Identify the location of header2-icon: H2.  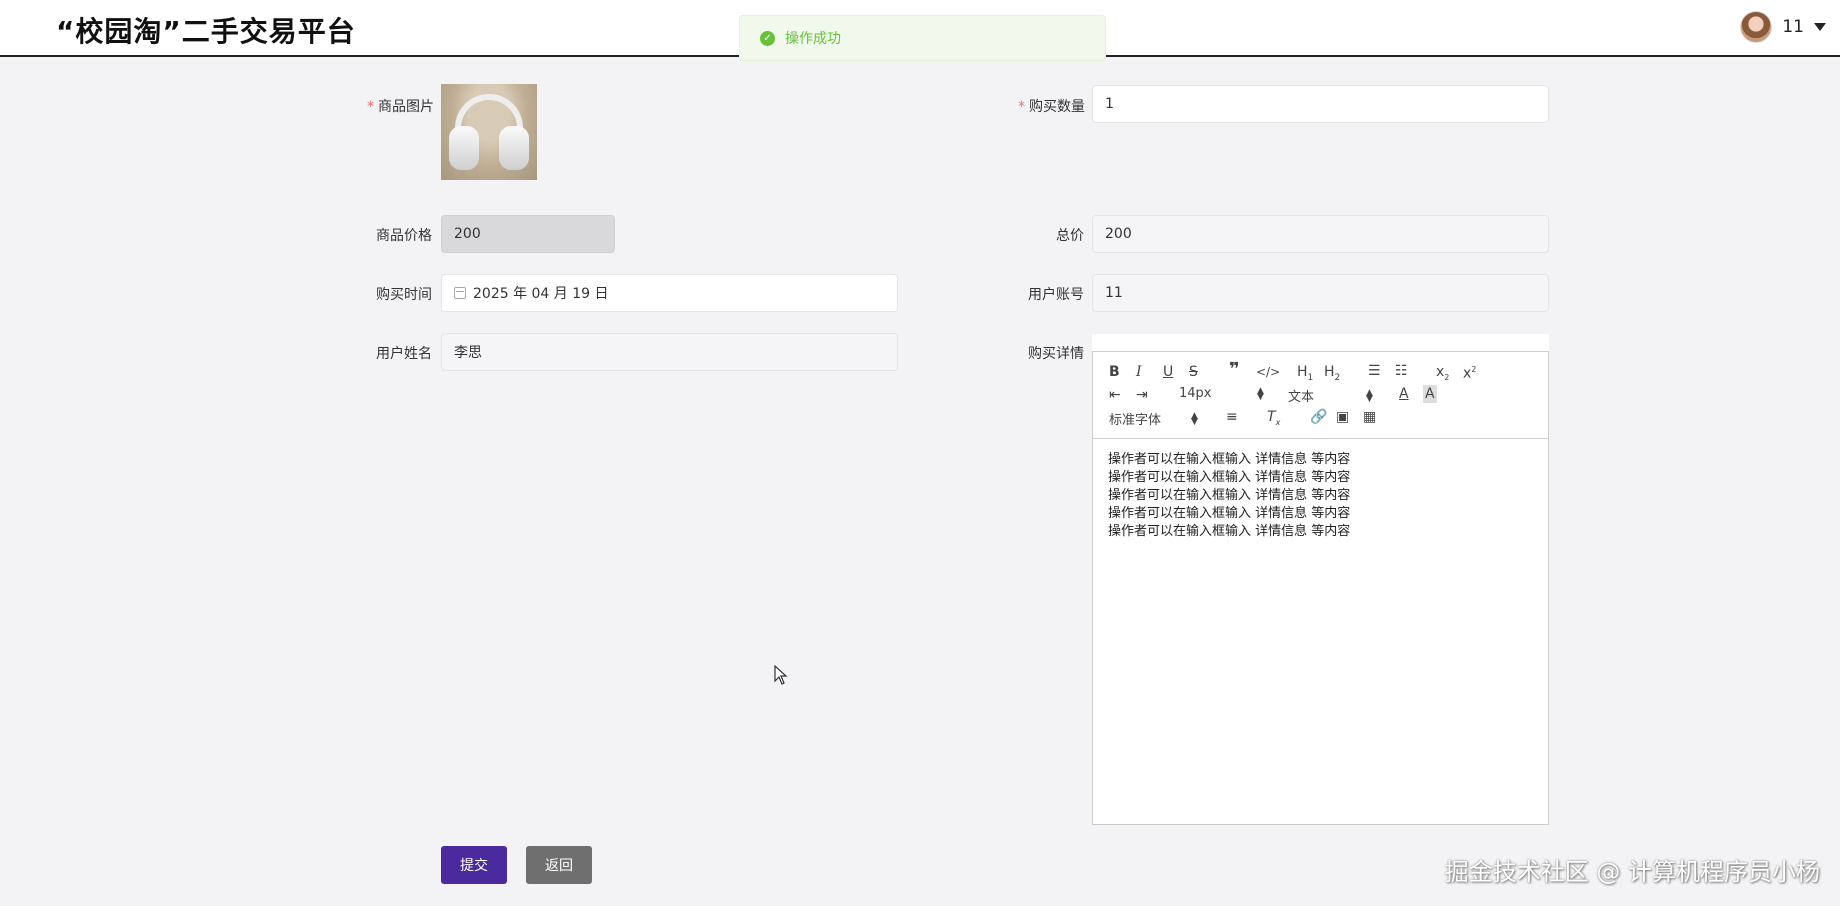
(1332, 375).